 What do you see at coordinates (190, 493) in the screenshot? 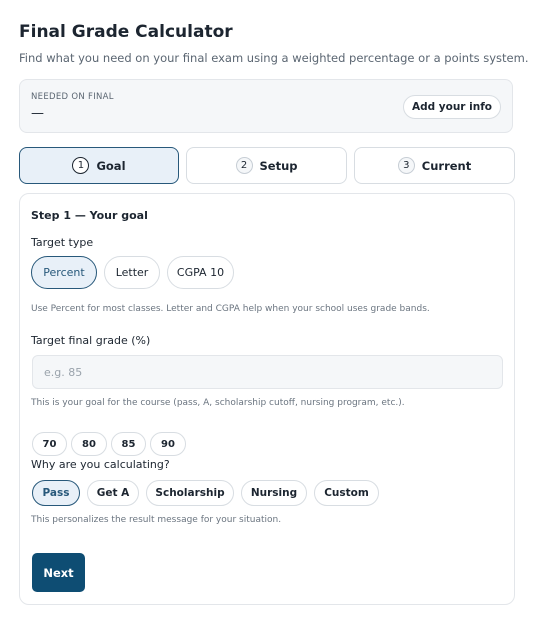
I see `reason-scholarship: Scholarship` at bounding box center [190, 493].